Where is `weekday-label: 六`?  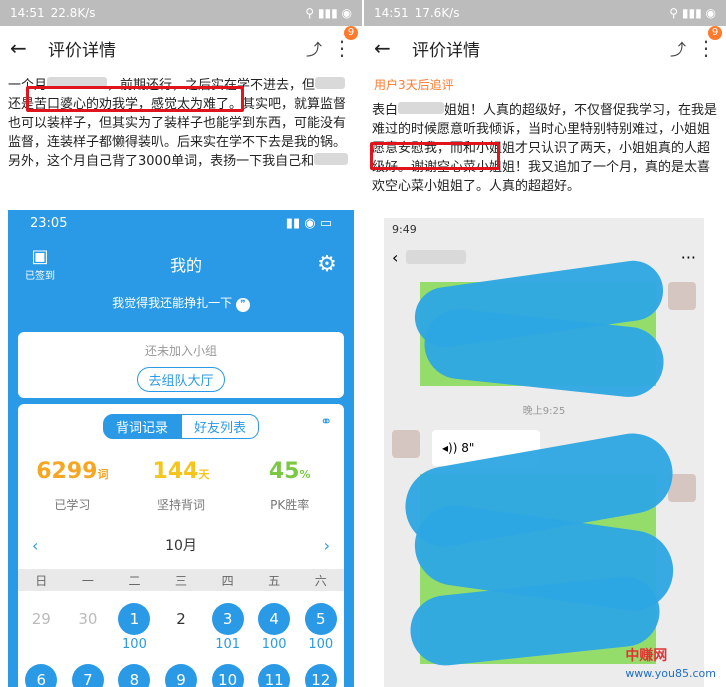 weekday-label: 六 is located at coordinates (320, 580).